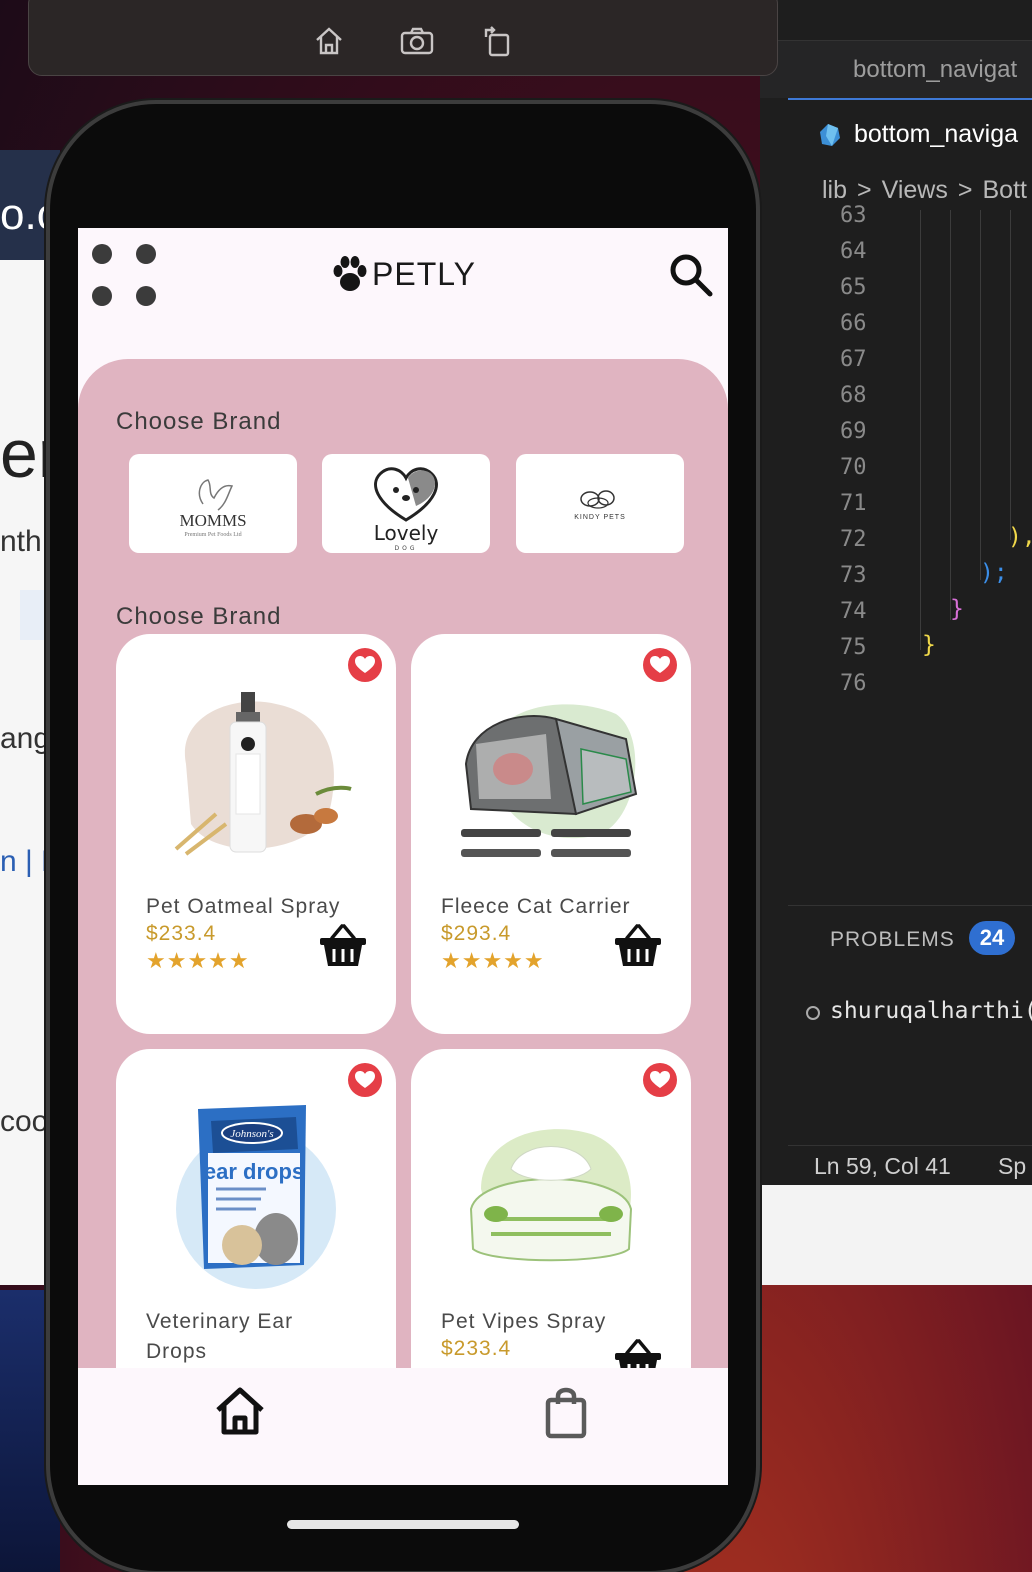 The image size is (1032, 1572). What do you see at coordinates (329, 41) in the screenshot?
I see `home-icon` at bounding box center [329, 41].